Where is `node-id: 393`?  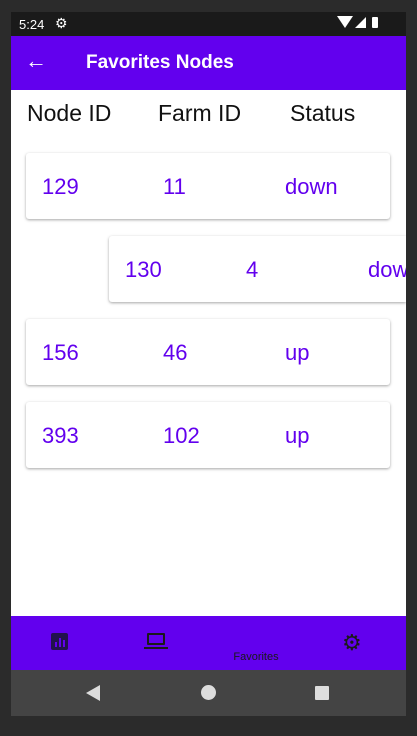 node-id: 393 is located at coordinates (60, 435).